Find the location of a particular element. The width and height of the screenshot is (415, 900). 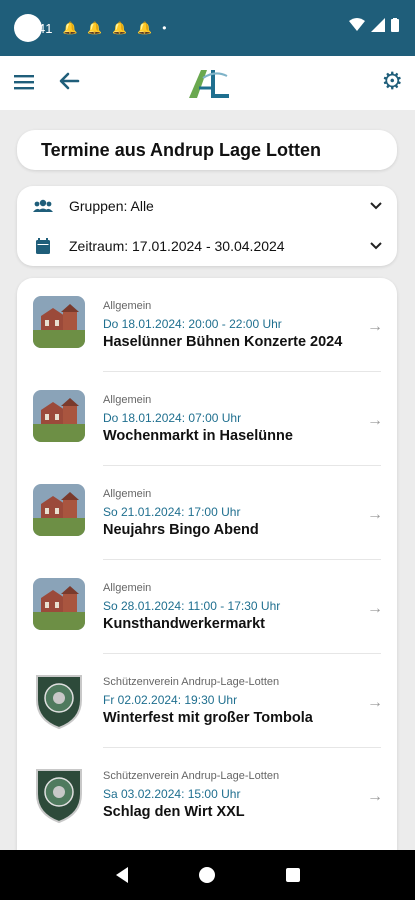

settings-button: ⚙ is located at coordinates (392, 82).